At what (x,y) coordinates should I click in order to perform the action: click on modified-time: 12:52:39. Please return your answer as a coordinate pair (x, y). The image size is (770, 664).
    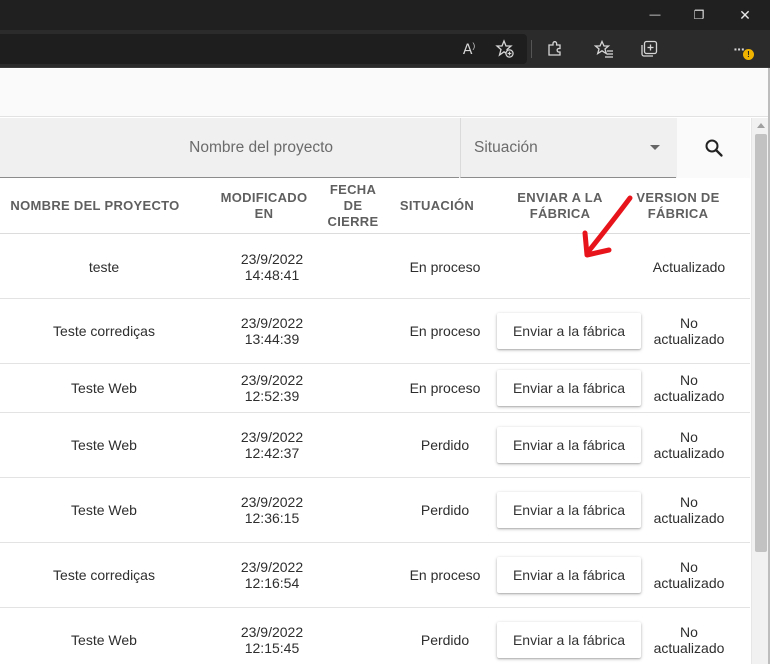
    Looking at the image, I should click on (272, 396).